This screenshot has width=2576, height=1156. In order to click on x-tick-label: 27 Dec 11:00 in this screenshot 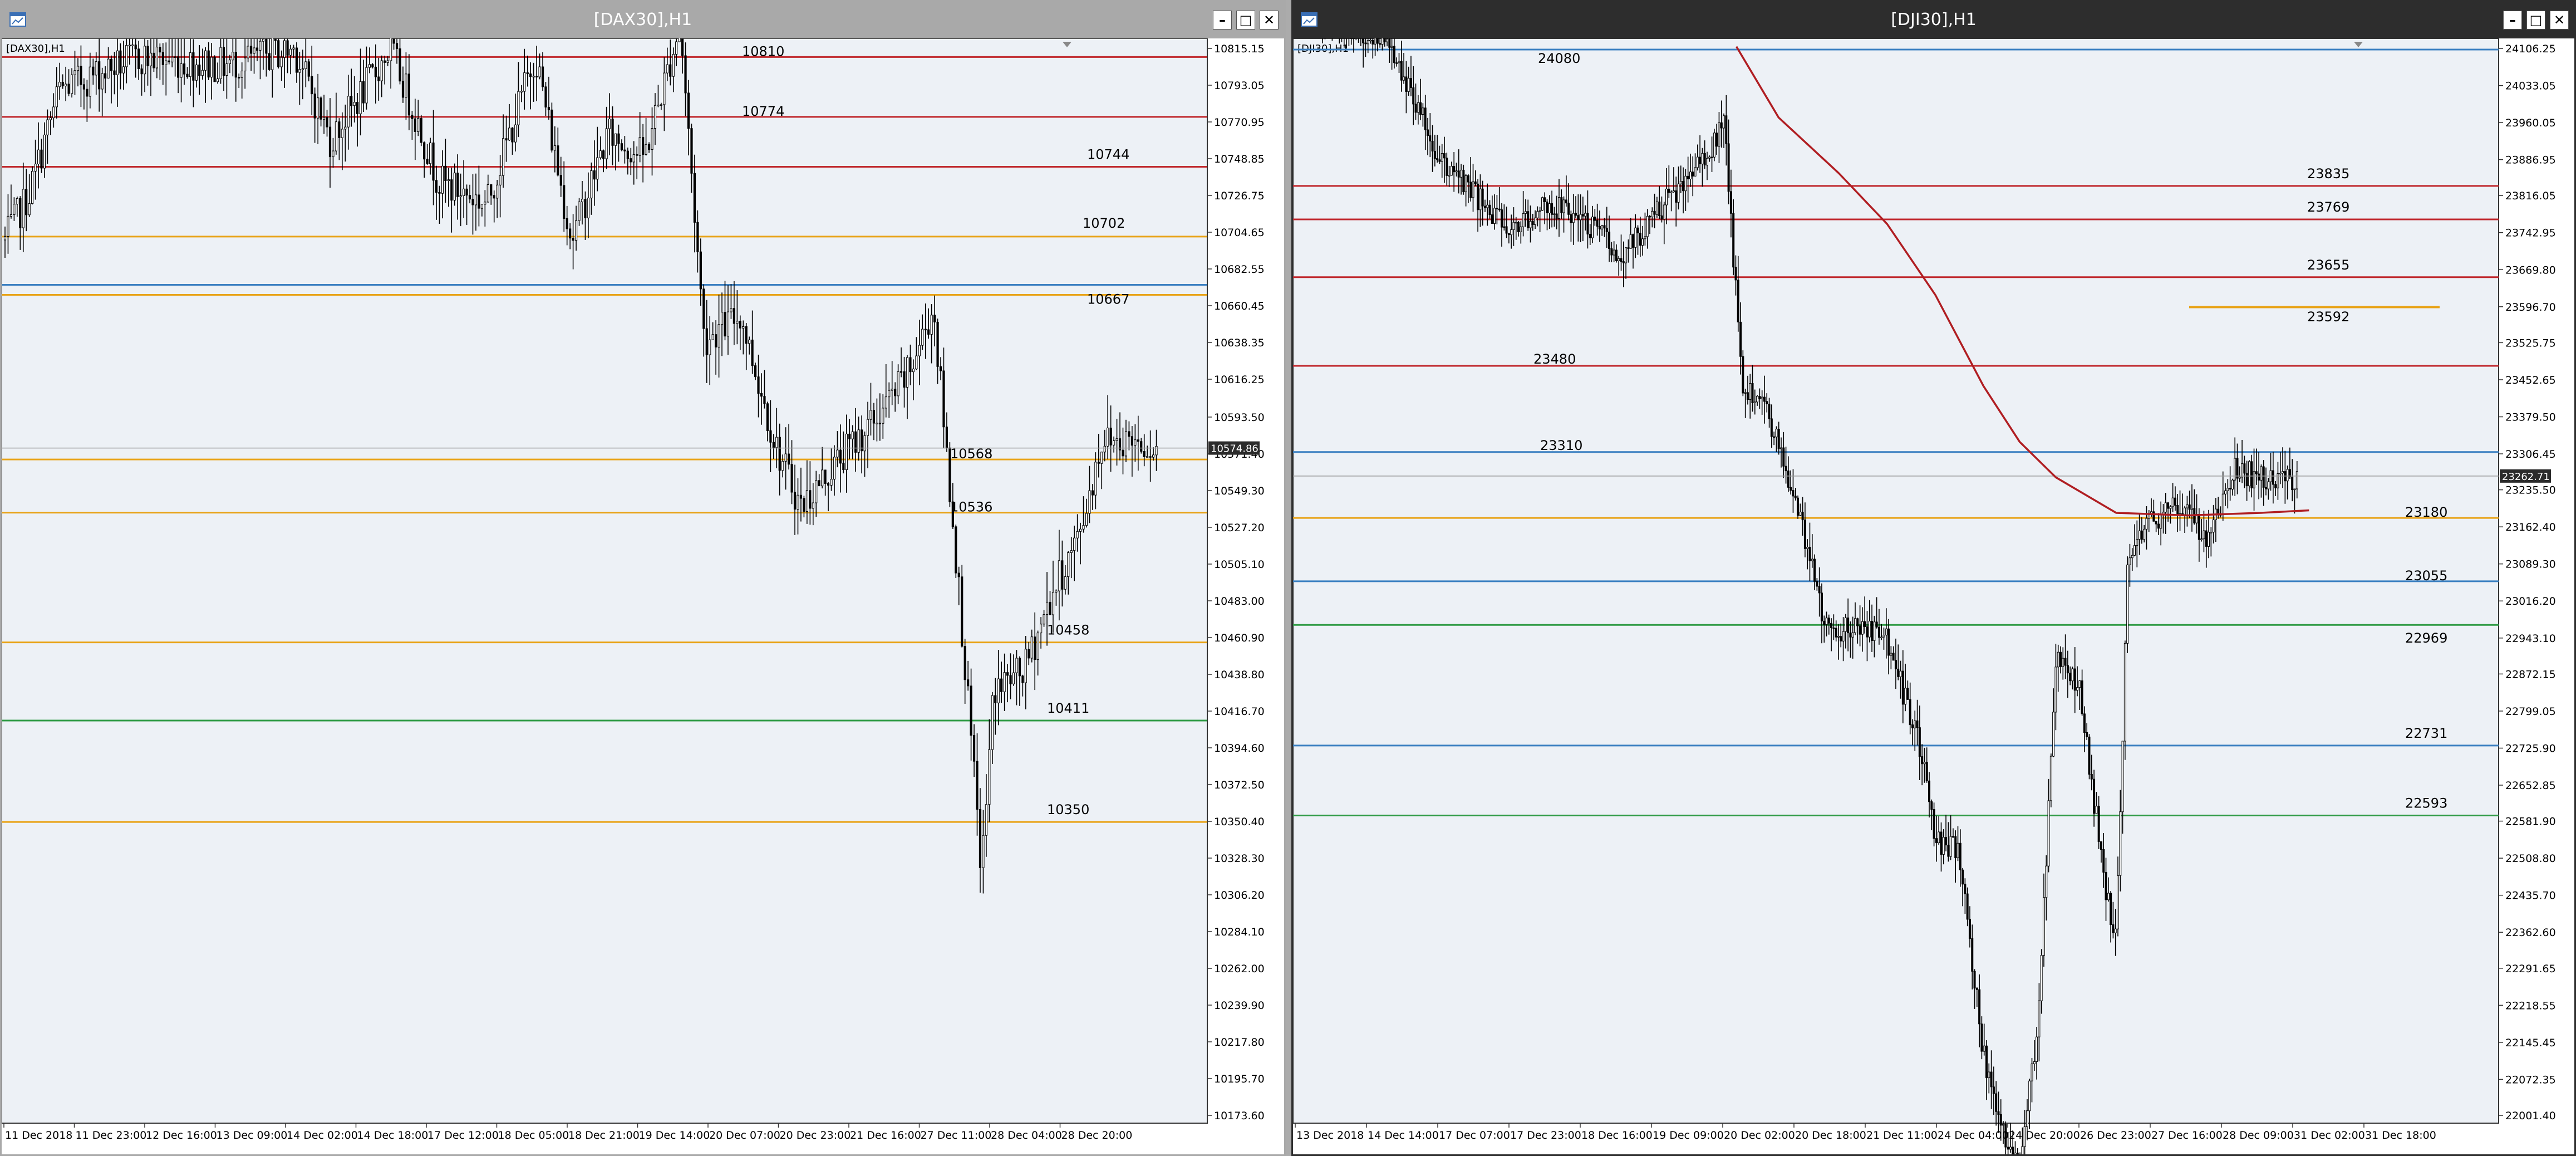, I will do `click(956, 1135)`.